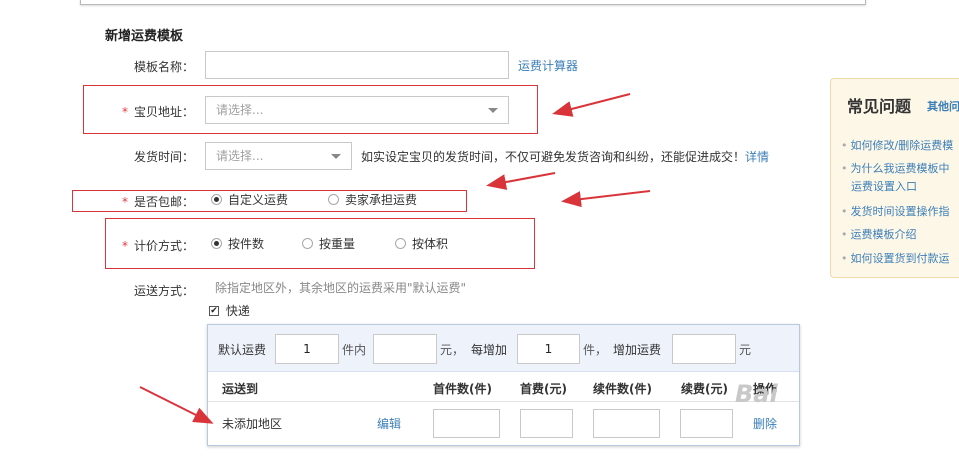 The height and width of the screenshot is (458, 959). I want to click on checkmark-icon: ✔, so click(214, 310).